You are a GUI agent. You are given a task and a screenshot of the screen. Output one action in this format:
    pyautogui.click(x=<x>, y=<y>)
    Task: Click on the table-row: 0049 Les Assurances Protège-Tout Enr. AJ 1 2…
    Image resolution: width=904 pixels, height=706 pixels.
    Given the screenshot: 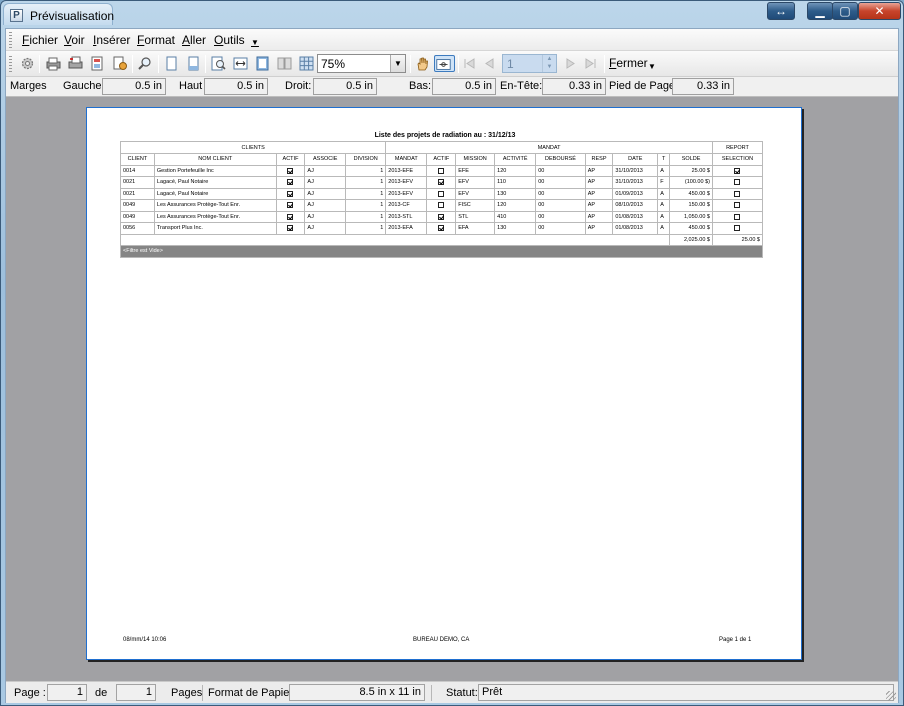 What is the action you would take?
    pyautogui.click(x=442, y=205)
    